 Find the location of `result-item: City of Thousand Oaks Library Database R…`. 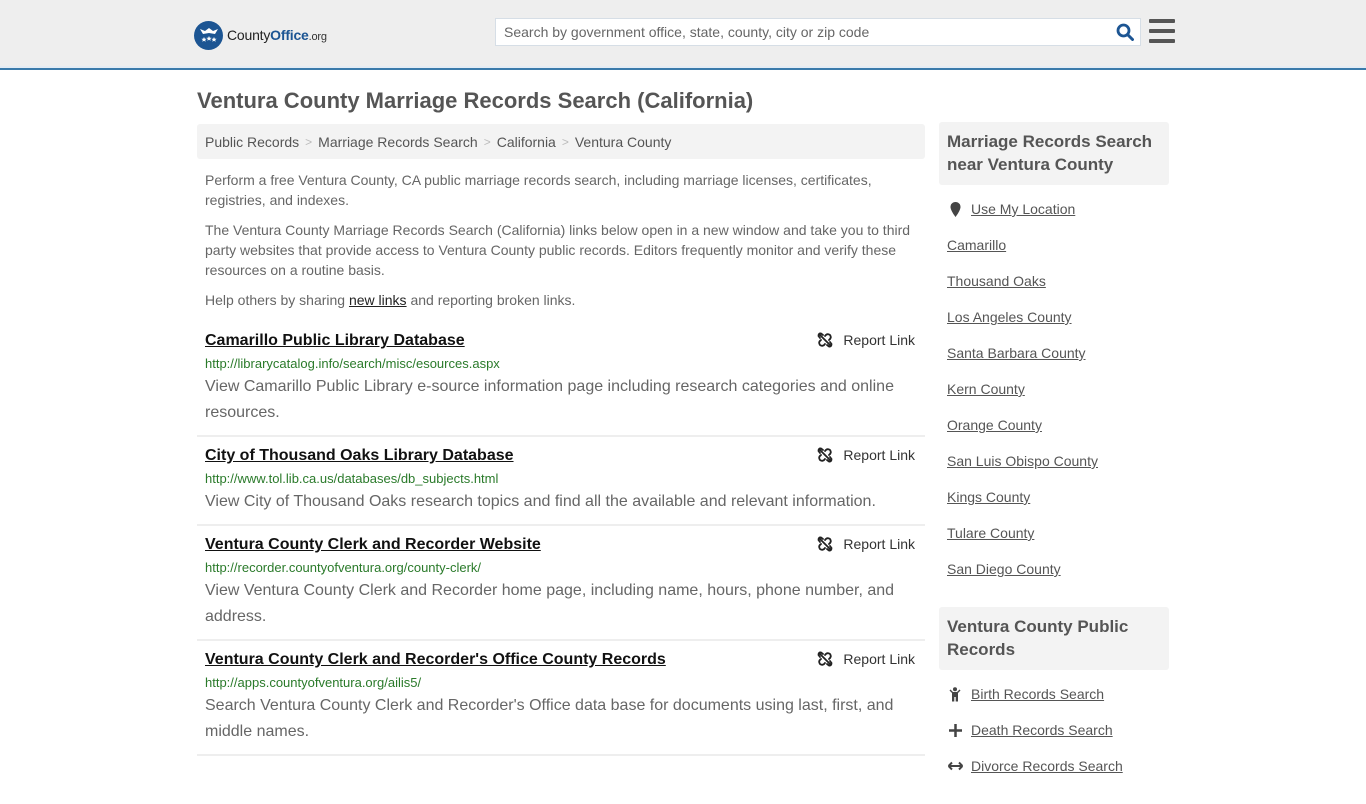

result-item: City of Thousand Oaks Library Database R… is located at coordinates (561, 481).